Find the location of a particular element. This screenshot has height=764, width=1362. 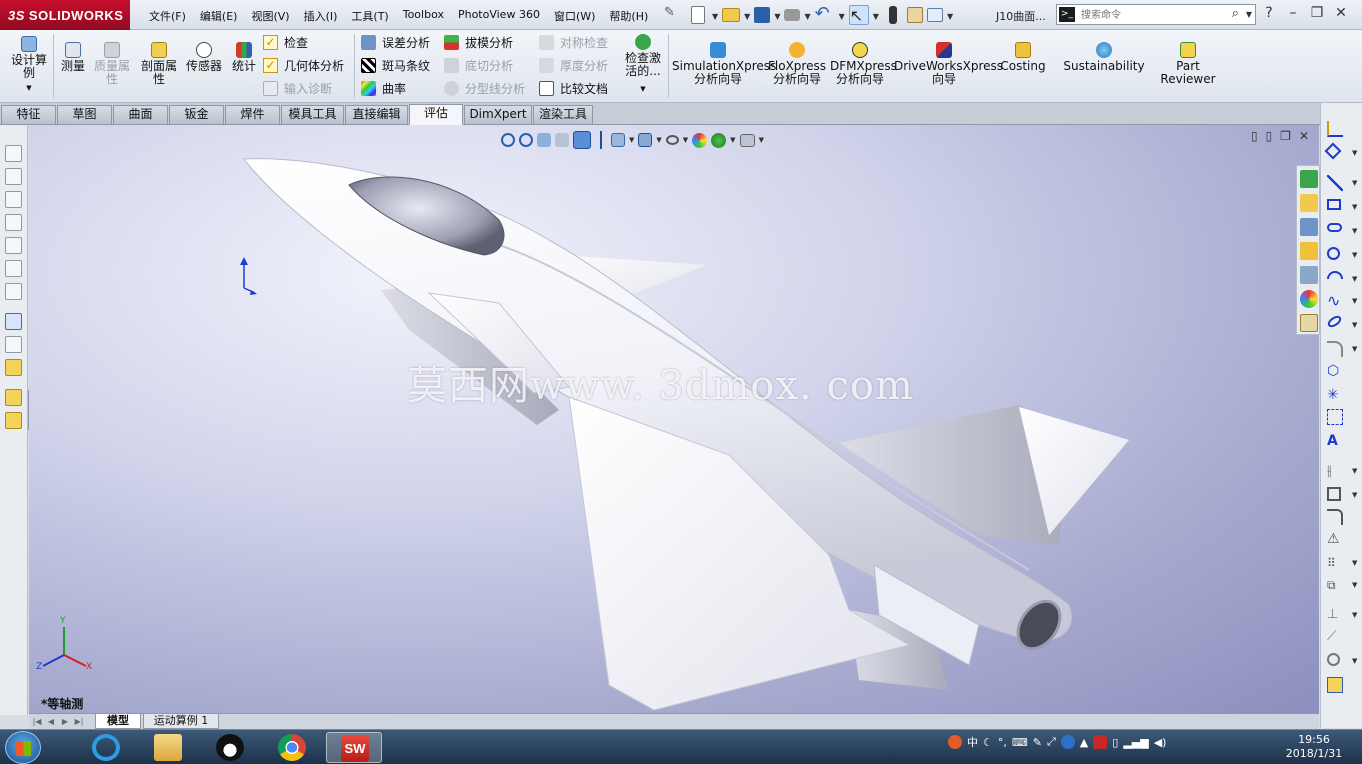

previous-view-icon is located at coordinates (544, 140).